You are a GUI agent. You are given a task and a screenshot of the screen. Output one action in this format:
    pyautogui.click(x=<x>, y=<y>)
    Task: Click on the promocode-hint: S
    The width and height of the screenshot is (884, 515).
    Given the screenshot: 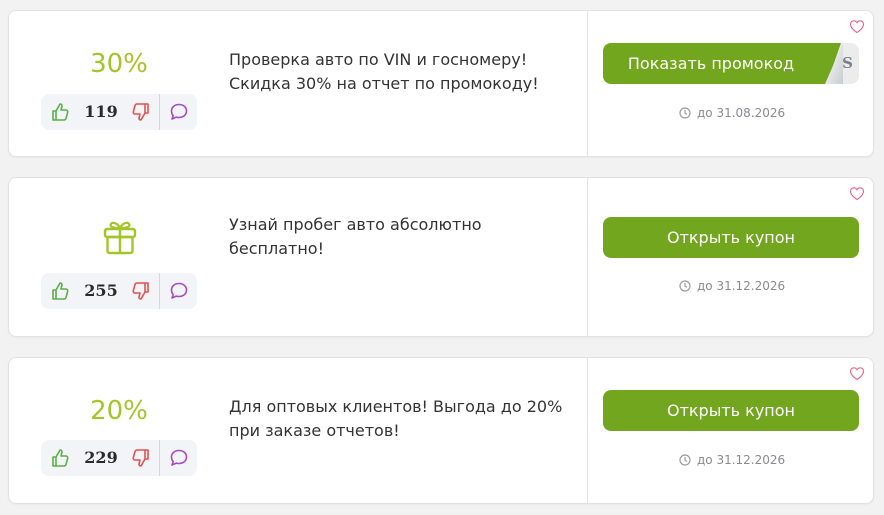 What is the action you would take?
    pyautogui.click(x=847, y=63)
    